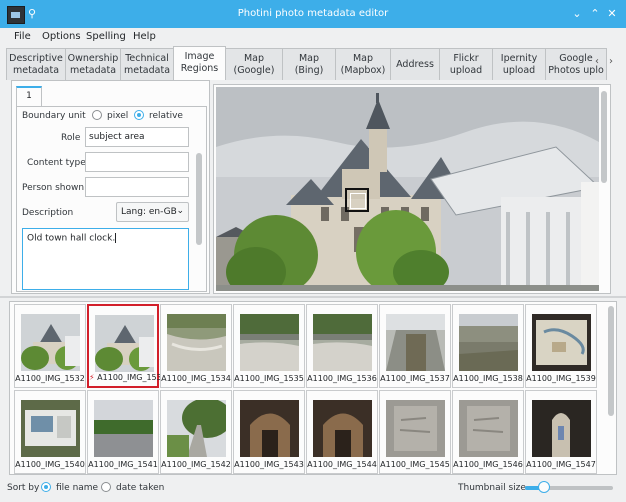  Describe the element at coordinates (93, 377) in the screenshot. I see `lightning-icon: ⚡` at that location.